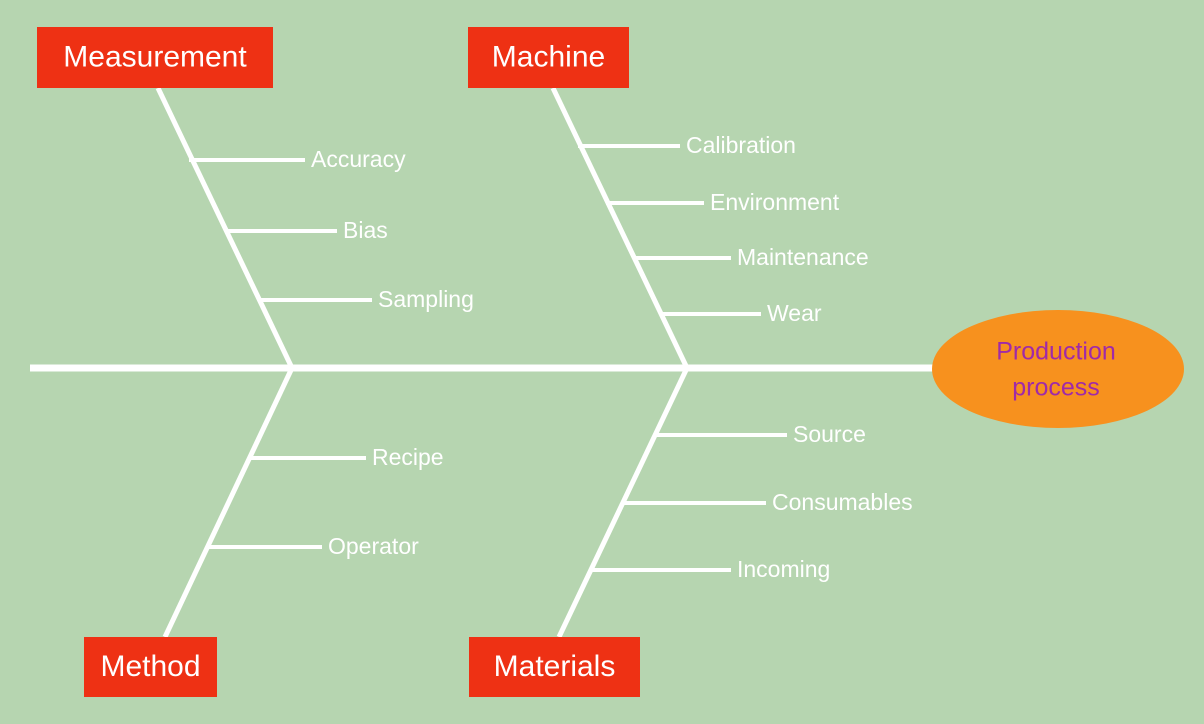 This screenshot has height=724, width=1204. Describe the element at coordinates (426, 299) in the screenshot. I see `cause-label-sampling: Sampling` at that location.